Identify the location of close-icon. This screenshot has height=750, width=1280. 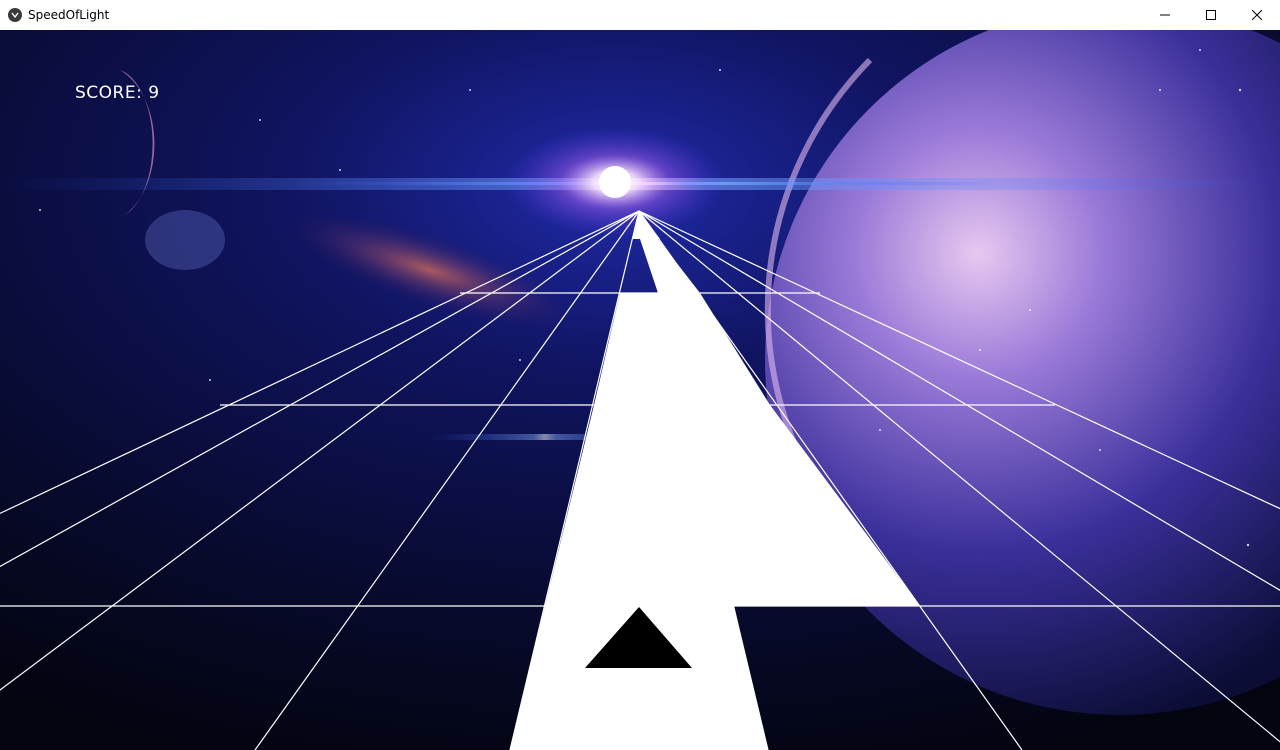
(1257, 15).